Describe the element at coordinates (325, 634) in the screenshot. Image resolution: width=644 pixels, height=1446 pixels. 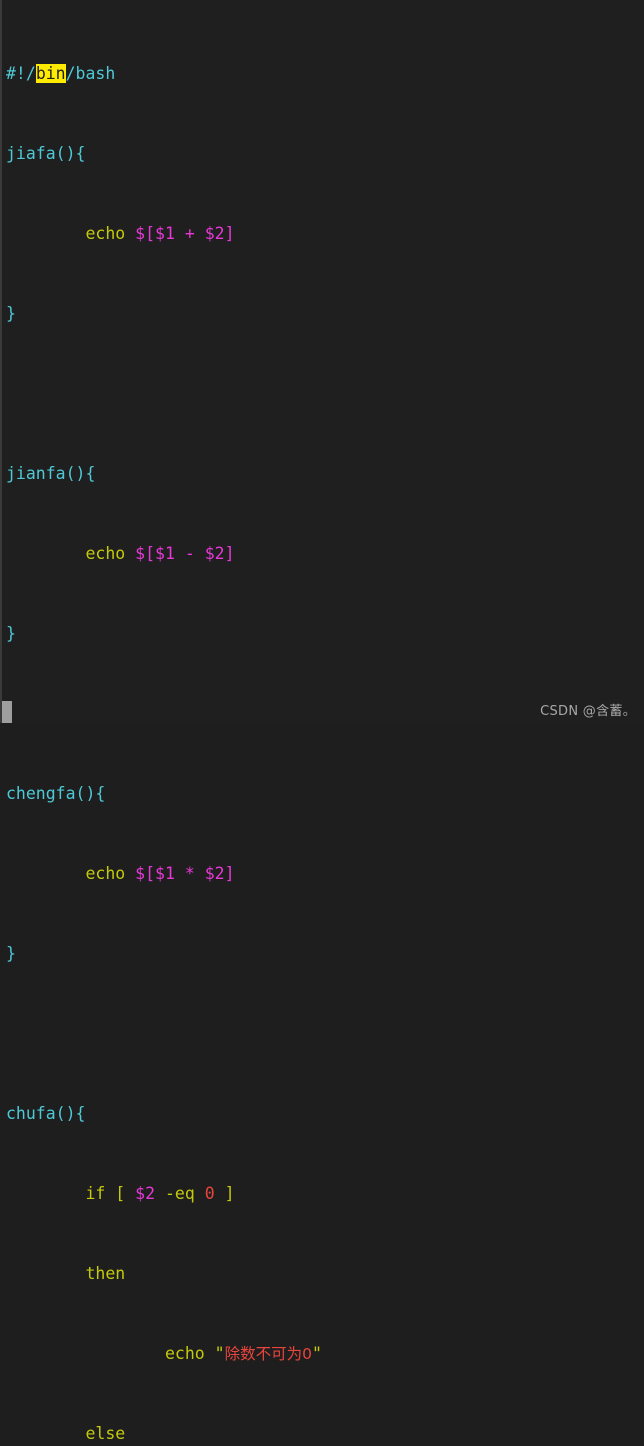
I see `code-line-8: }` at that location.